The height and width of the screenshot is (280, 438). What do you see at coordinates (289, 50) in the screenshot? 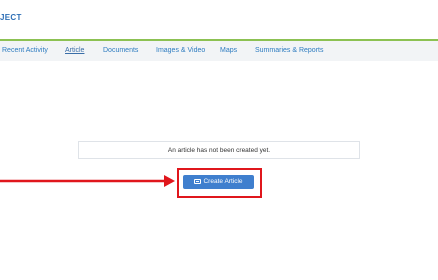
I see `tab-summaries-reports: Summaries & Reports` at bounding box center [289, 50].